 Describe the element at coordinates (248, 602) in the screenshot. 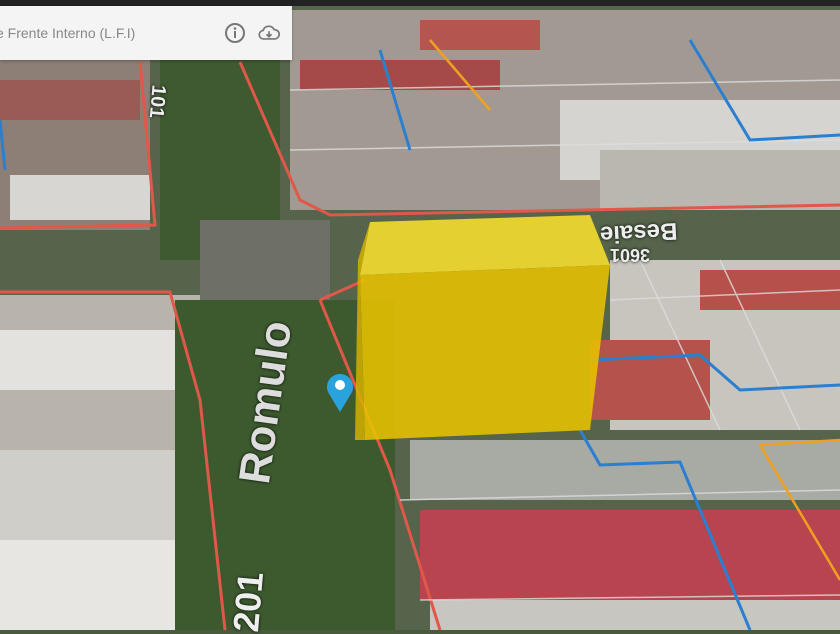

I see `street-number-201: 201` at that location.